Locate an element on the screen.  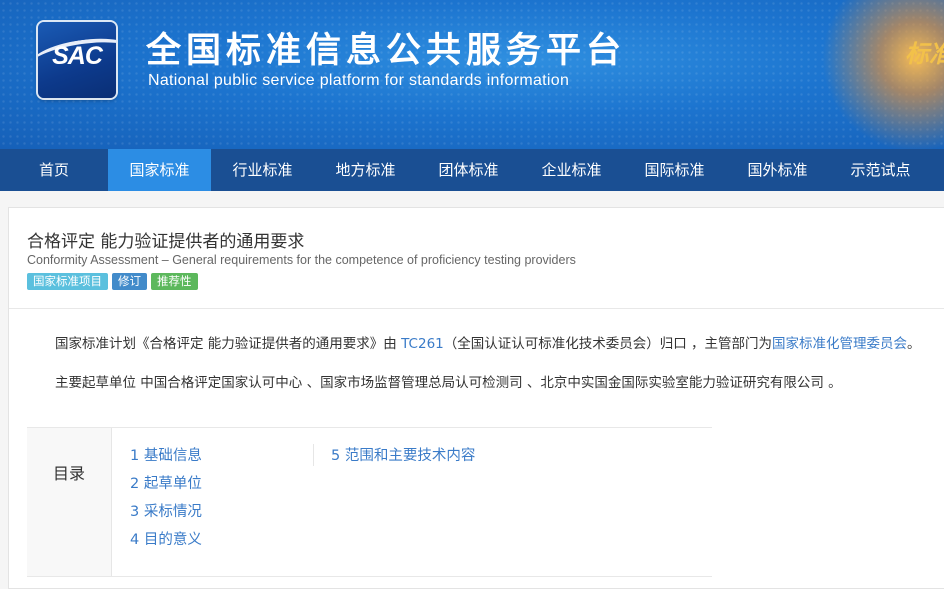
site-title: 全国标准信息公共服务平台 is located at coordinates (386, 51).